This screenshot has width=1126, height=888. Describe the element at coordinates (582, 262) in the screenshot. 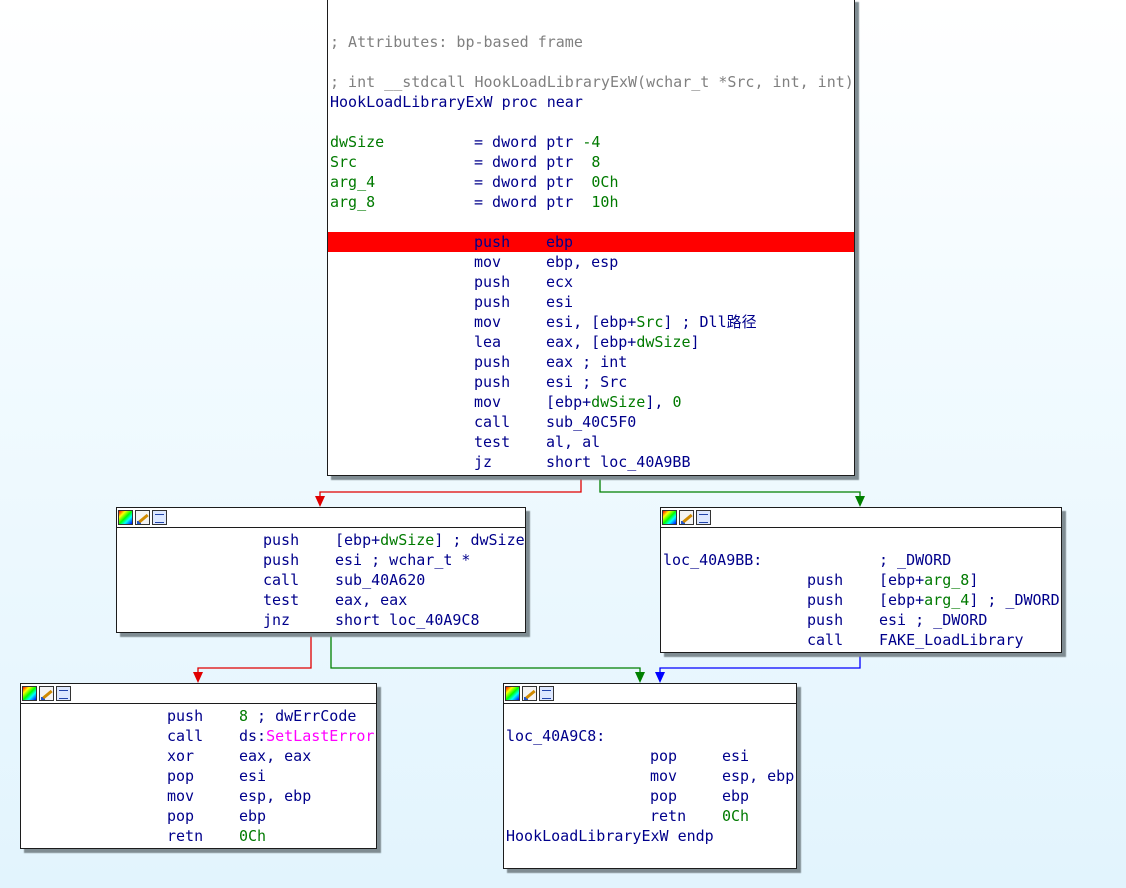

I see `operand: ebp, esp` at that location.